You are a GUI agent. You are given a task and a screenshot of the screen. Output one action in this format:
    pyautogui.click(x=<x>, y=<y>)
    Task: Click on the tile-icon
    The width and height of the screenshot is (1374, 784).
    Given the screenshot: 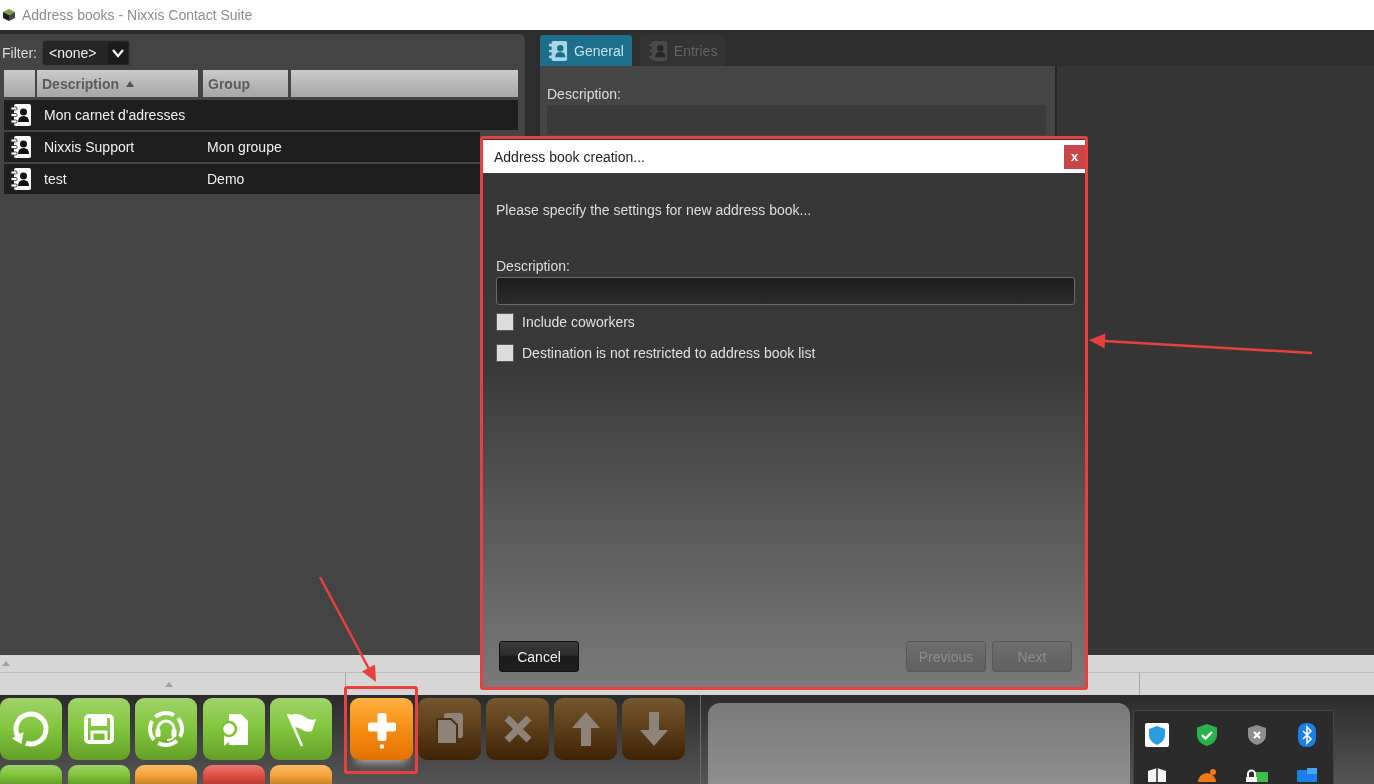 What is the action you would take?
    pyautogui.click(x=1307, y=775)
    